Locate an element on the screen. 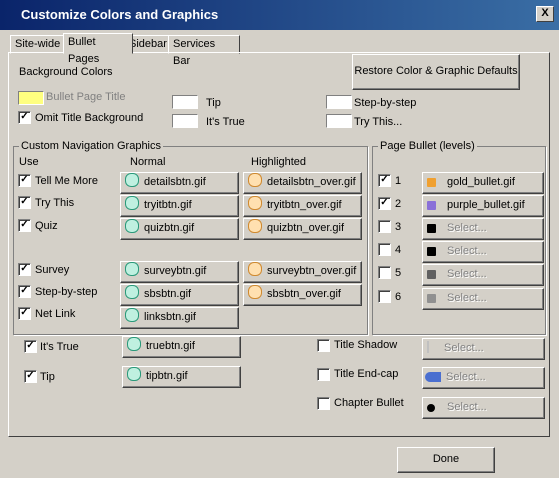  restore-defaults-label: Restore Color & Graphic Defaults is located at coordinates (436, 71).